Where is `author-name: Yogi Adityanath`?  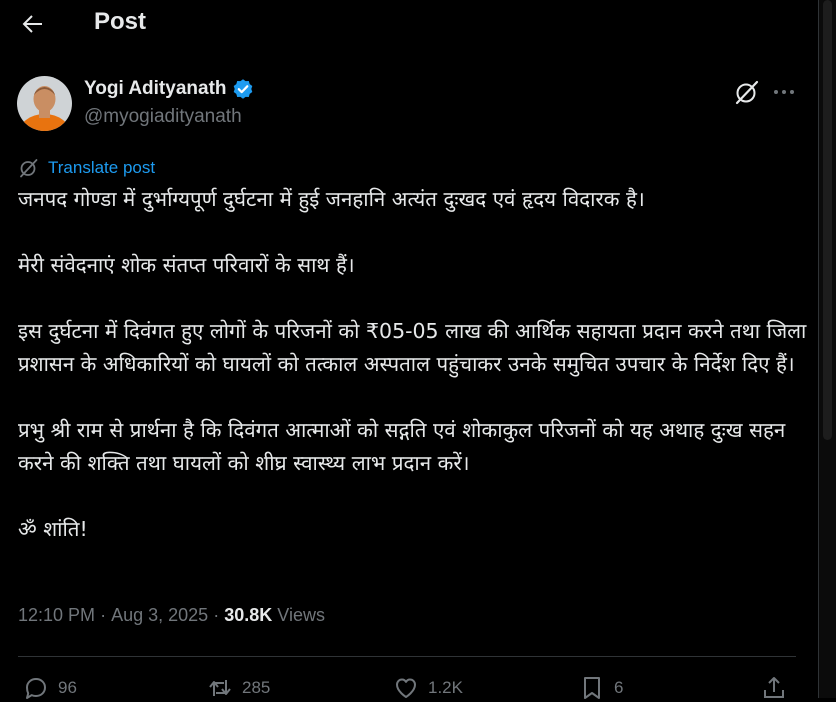
author-name: Yogi Adityanath is located at coordinates (155, 89).